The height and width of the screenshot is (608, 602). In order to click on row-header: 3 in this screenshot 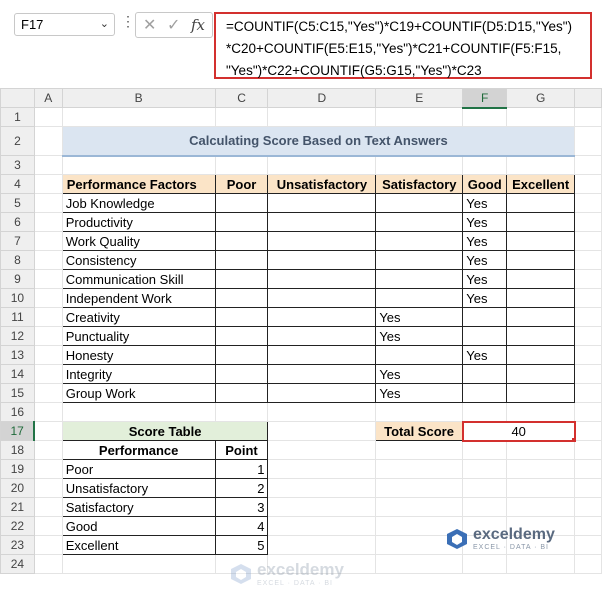, I will do `click(17, 165)`.